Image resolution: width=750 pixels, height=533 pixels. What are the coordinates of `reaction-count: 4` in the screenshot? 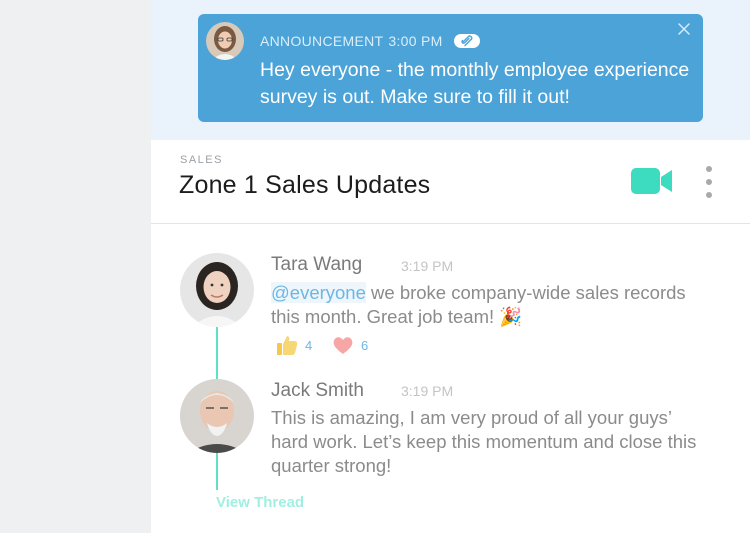 It's located at (309, 345).